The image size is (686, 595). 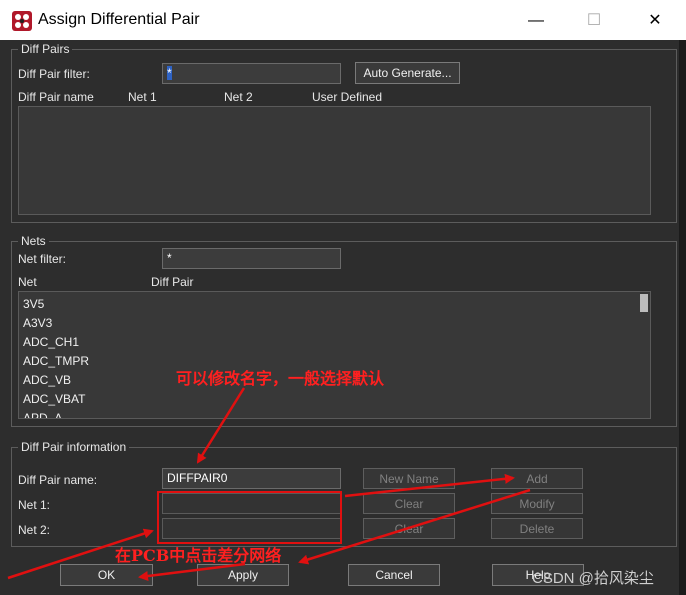 I want to click on delete-button: Delete, so click(x=537, y=528).